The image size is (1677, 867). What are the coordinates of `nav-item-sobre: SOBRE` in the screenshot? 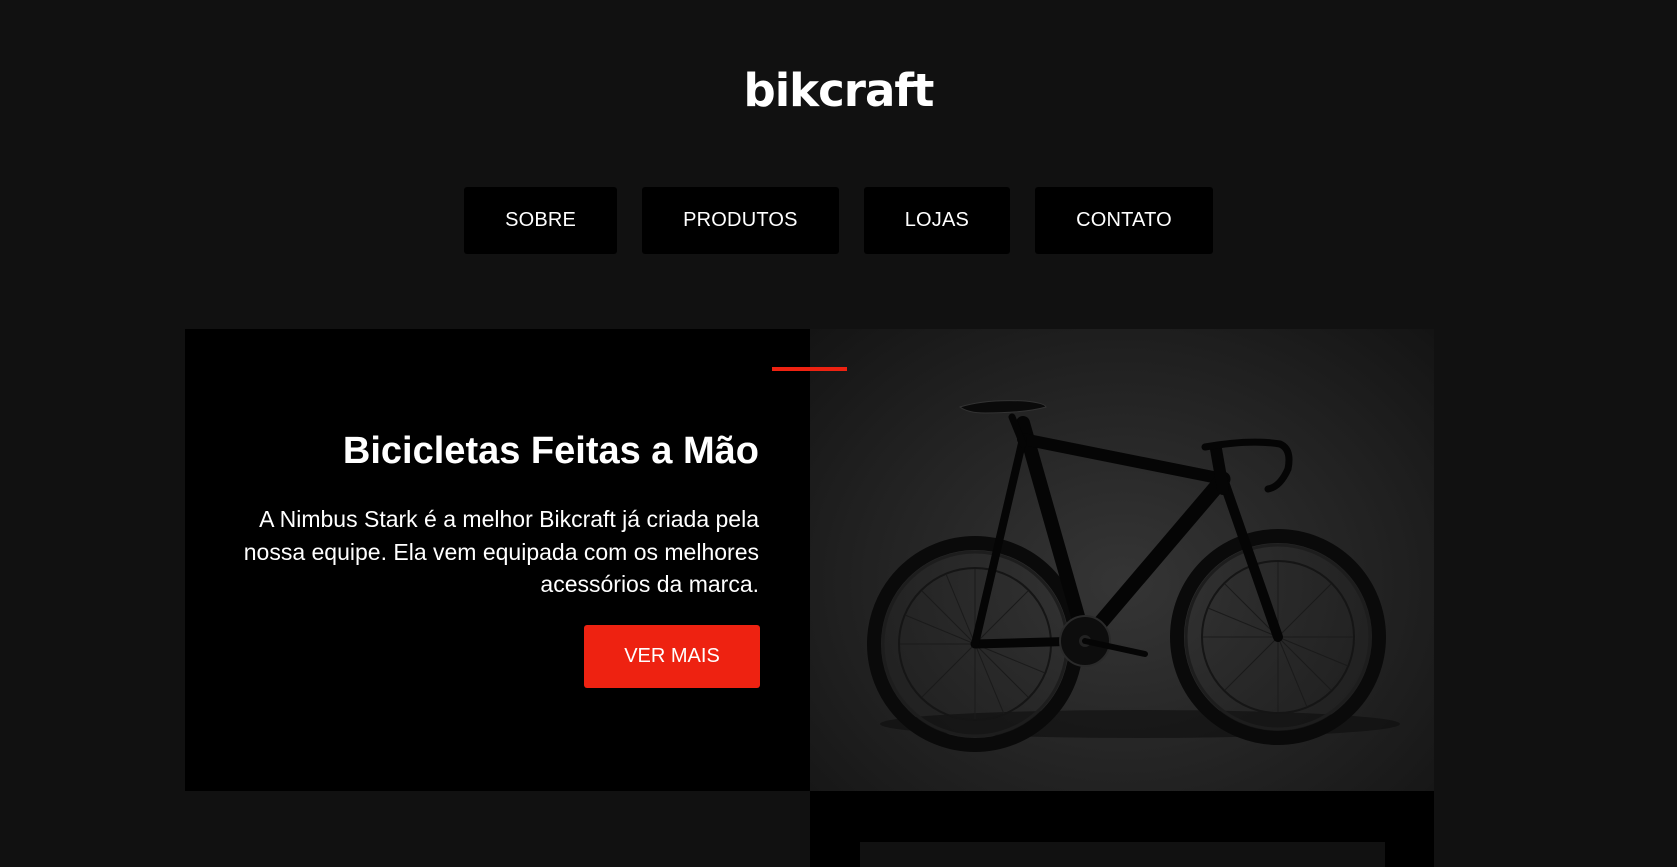 It's located at (541, 220).